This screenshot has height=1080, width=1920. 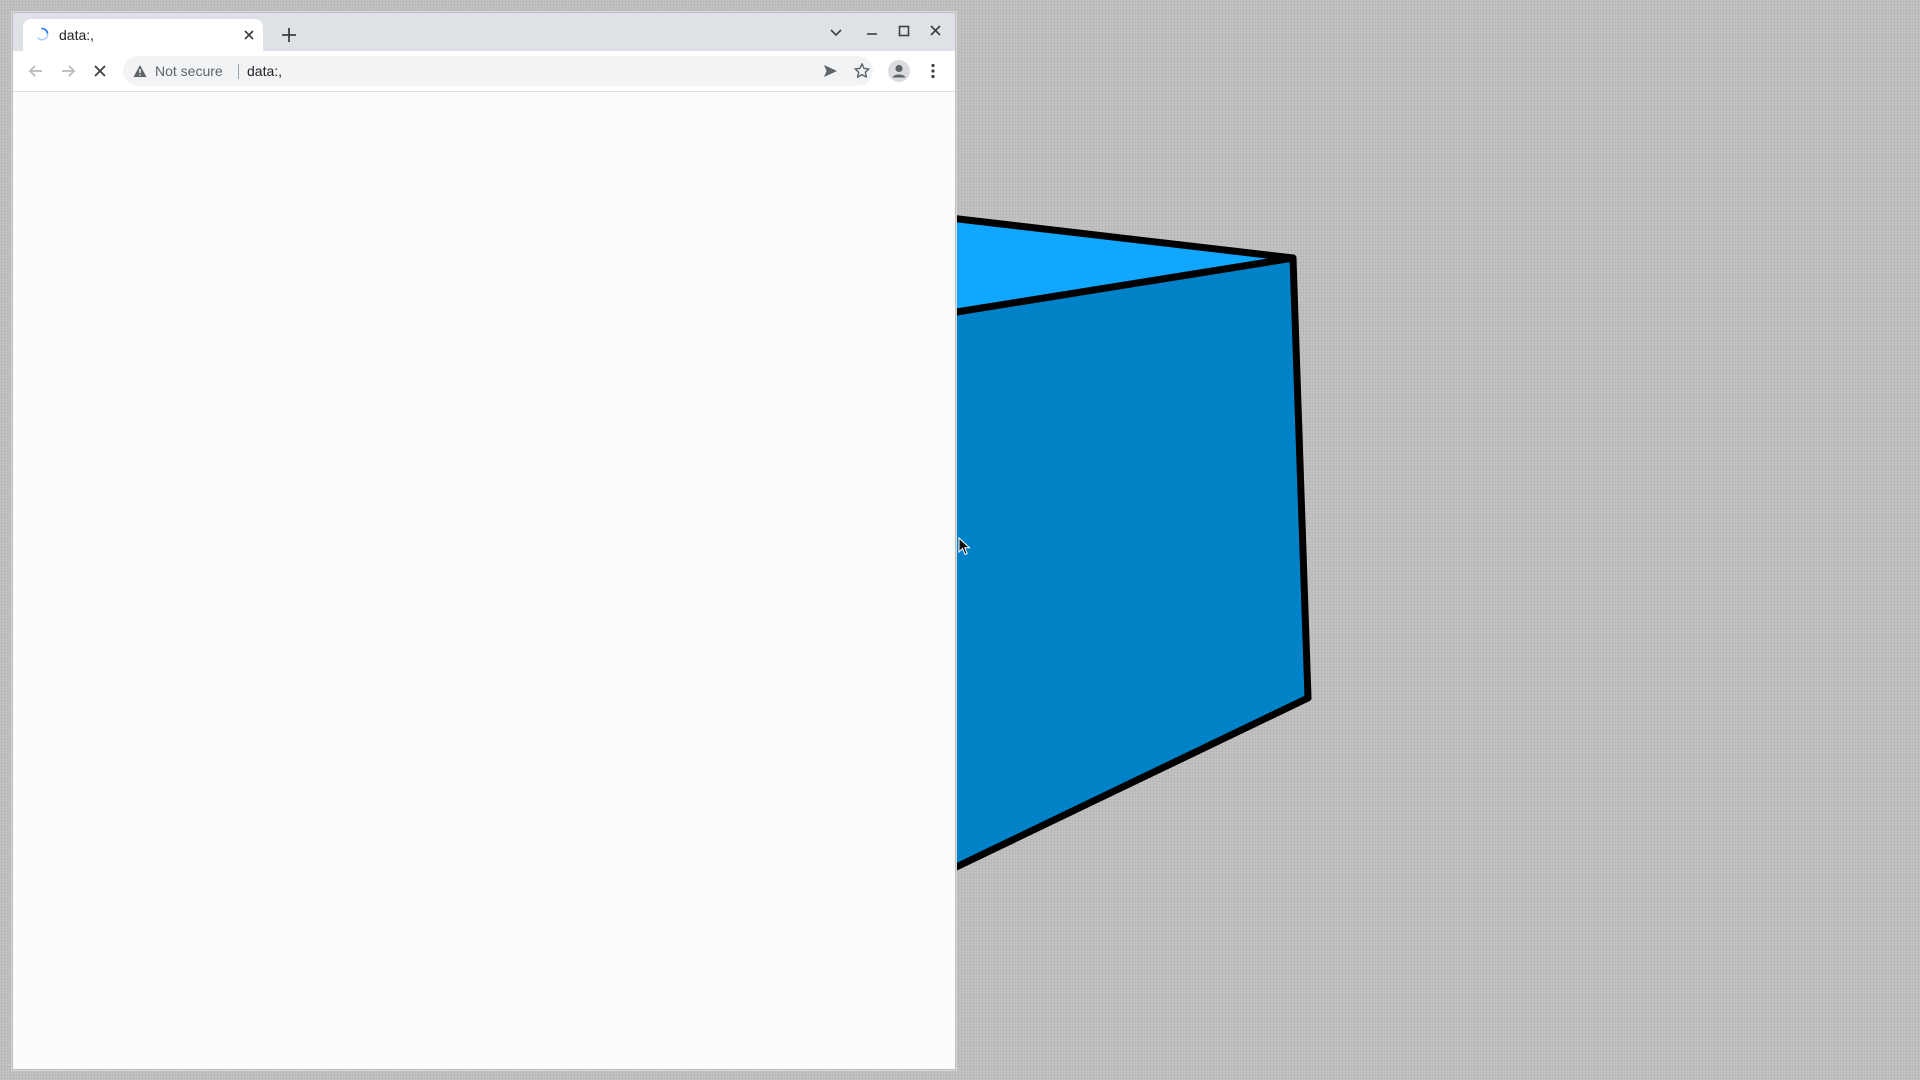 I want to click on stop-loading-icon, so click(x=100, y=71).